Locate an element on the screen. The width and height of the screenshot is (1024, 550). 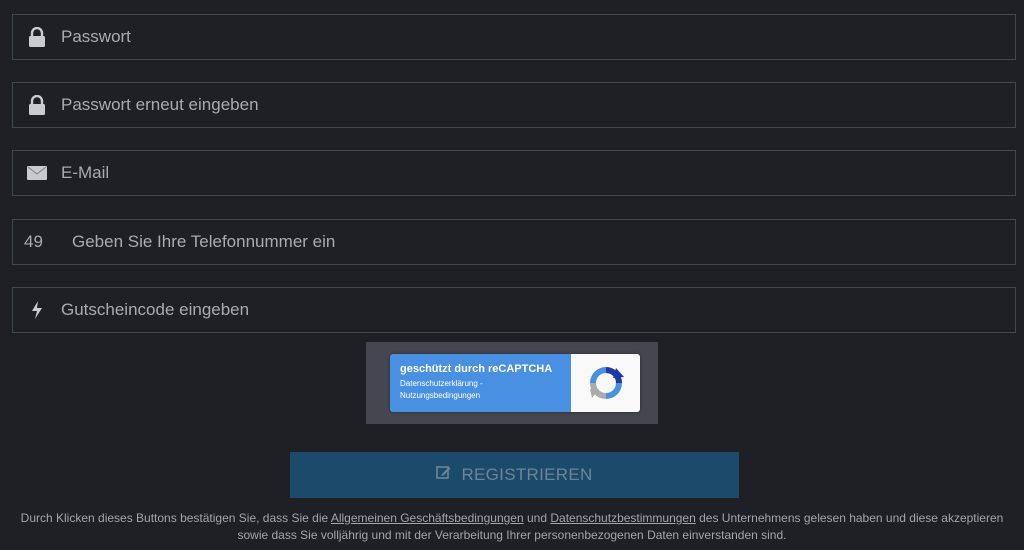
password-repeat-field is located at coordinates (514, 105).